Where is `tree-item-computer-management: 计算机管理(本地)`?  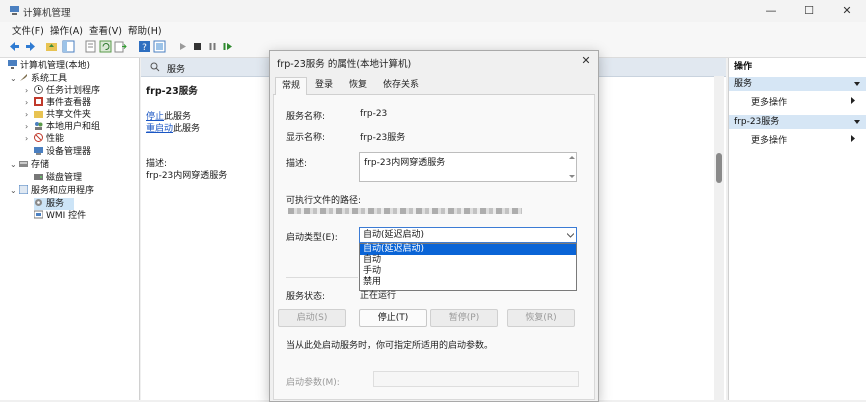
tree-item-computer-management: 计算机管理(本地) is located at coordinates (49, 66).